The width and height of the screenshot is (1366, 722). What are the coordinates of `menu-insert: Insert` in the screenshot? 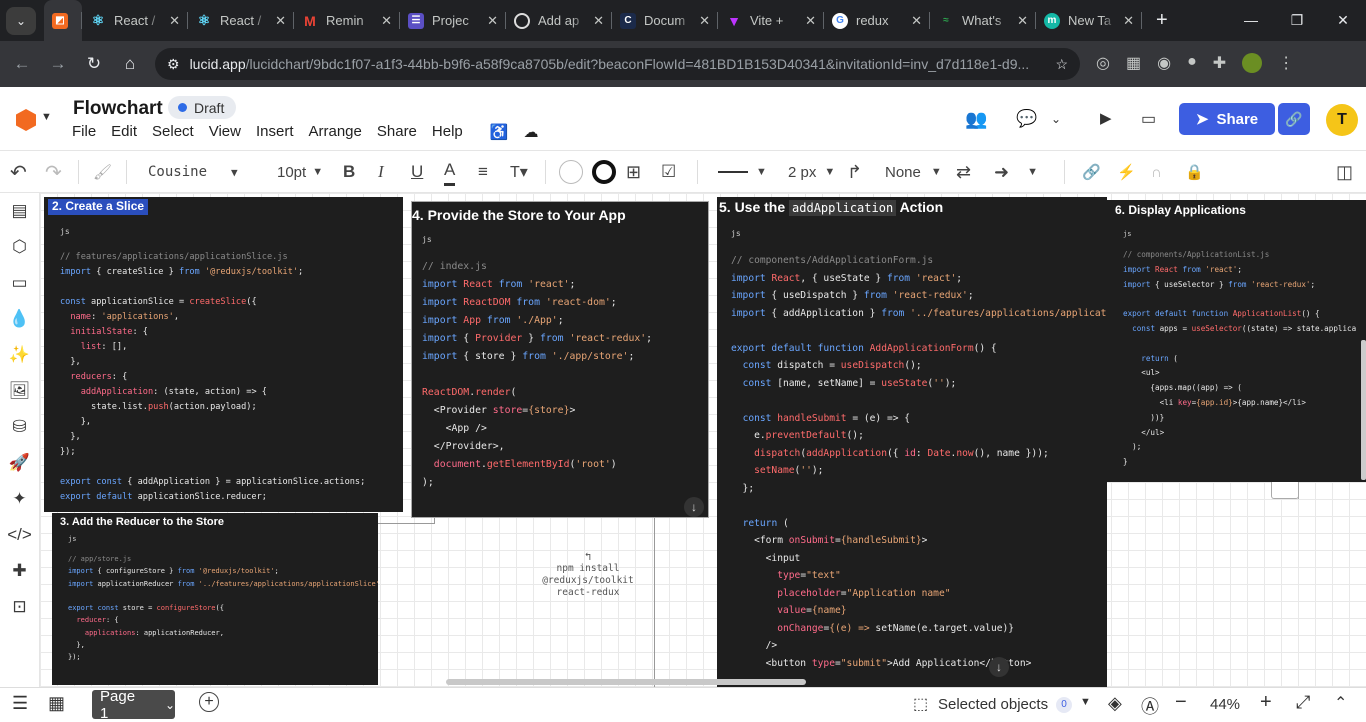 It's located at (275, 132).